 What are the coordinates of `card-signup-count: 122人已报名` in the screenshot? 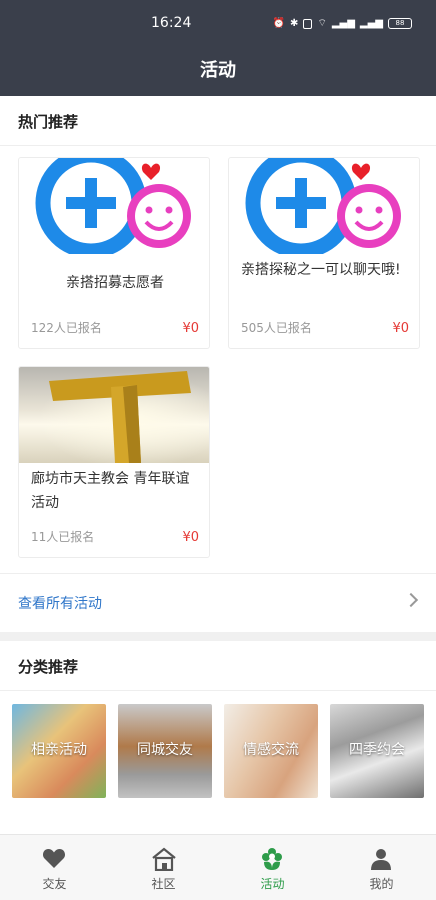 It's located at (66, 328).